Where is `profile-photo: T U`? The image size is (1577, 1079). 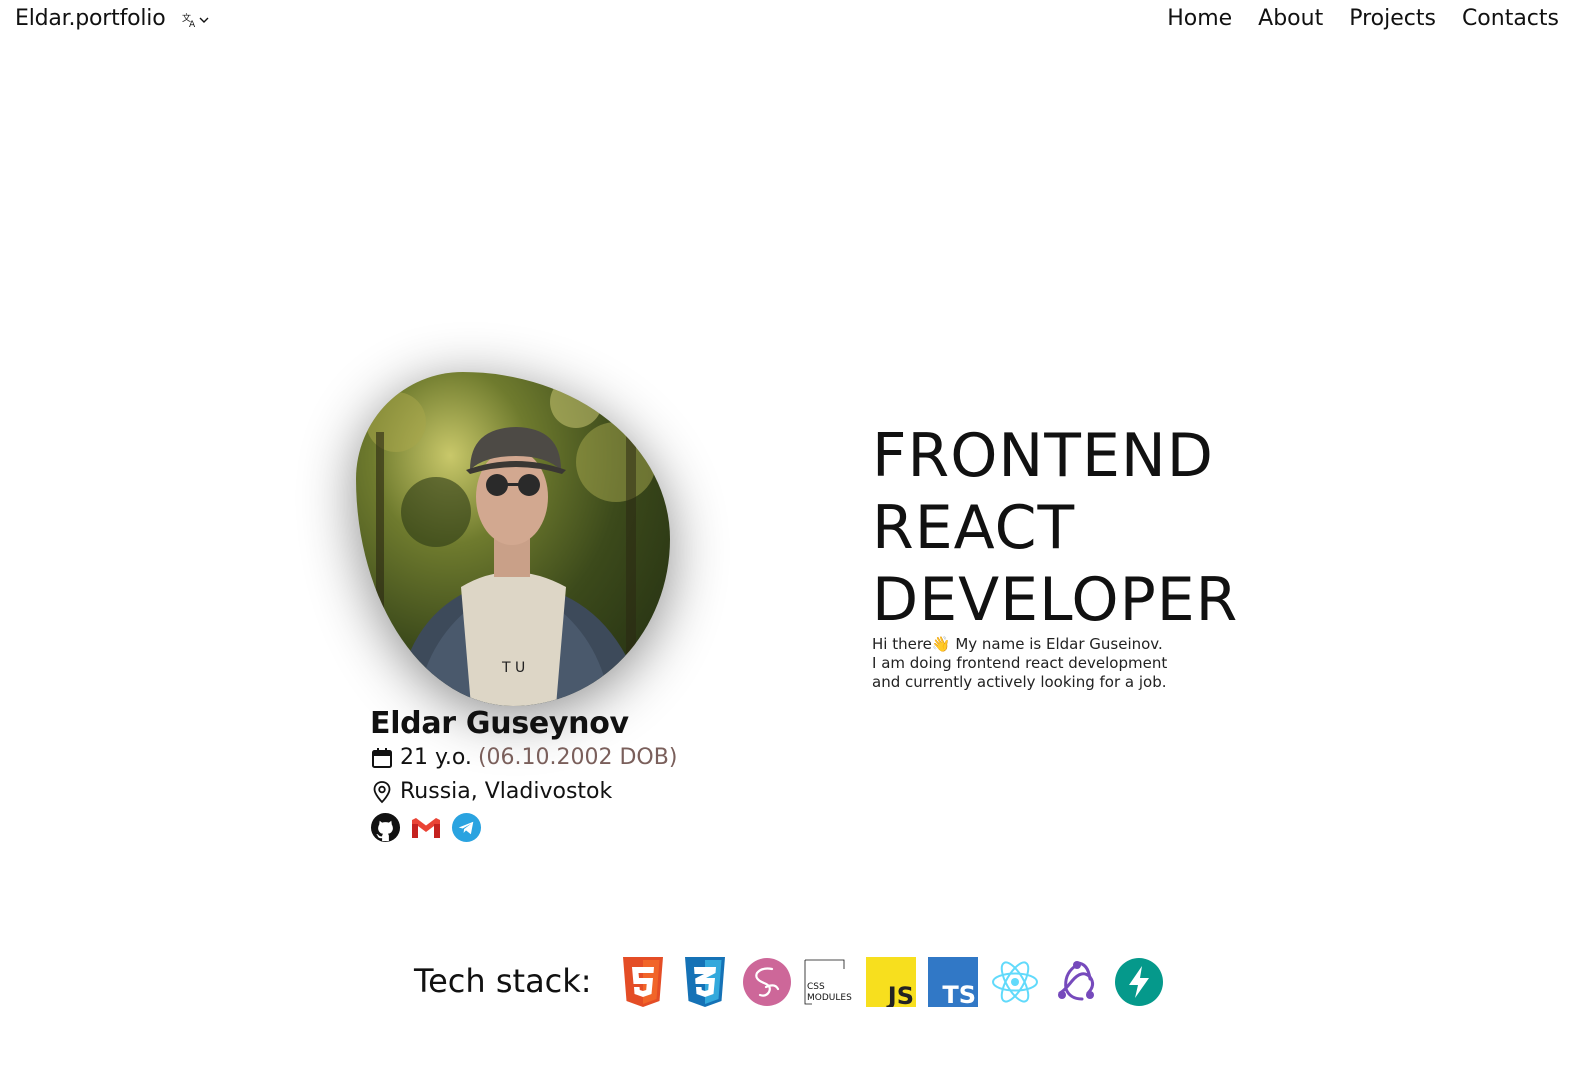 profile-photo: T U is located at coordinates (513, 539).